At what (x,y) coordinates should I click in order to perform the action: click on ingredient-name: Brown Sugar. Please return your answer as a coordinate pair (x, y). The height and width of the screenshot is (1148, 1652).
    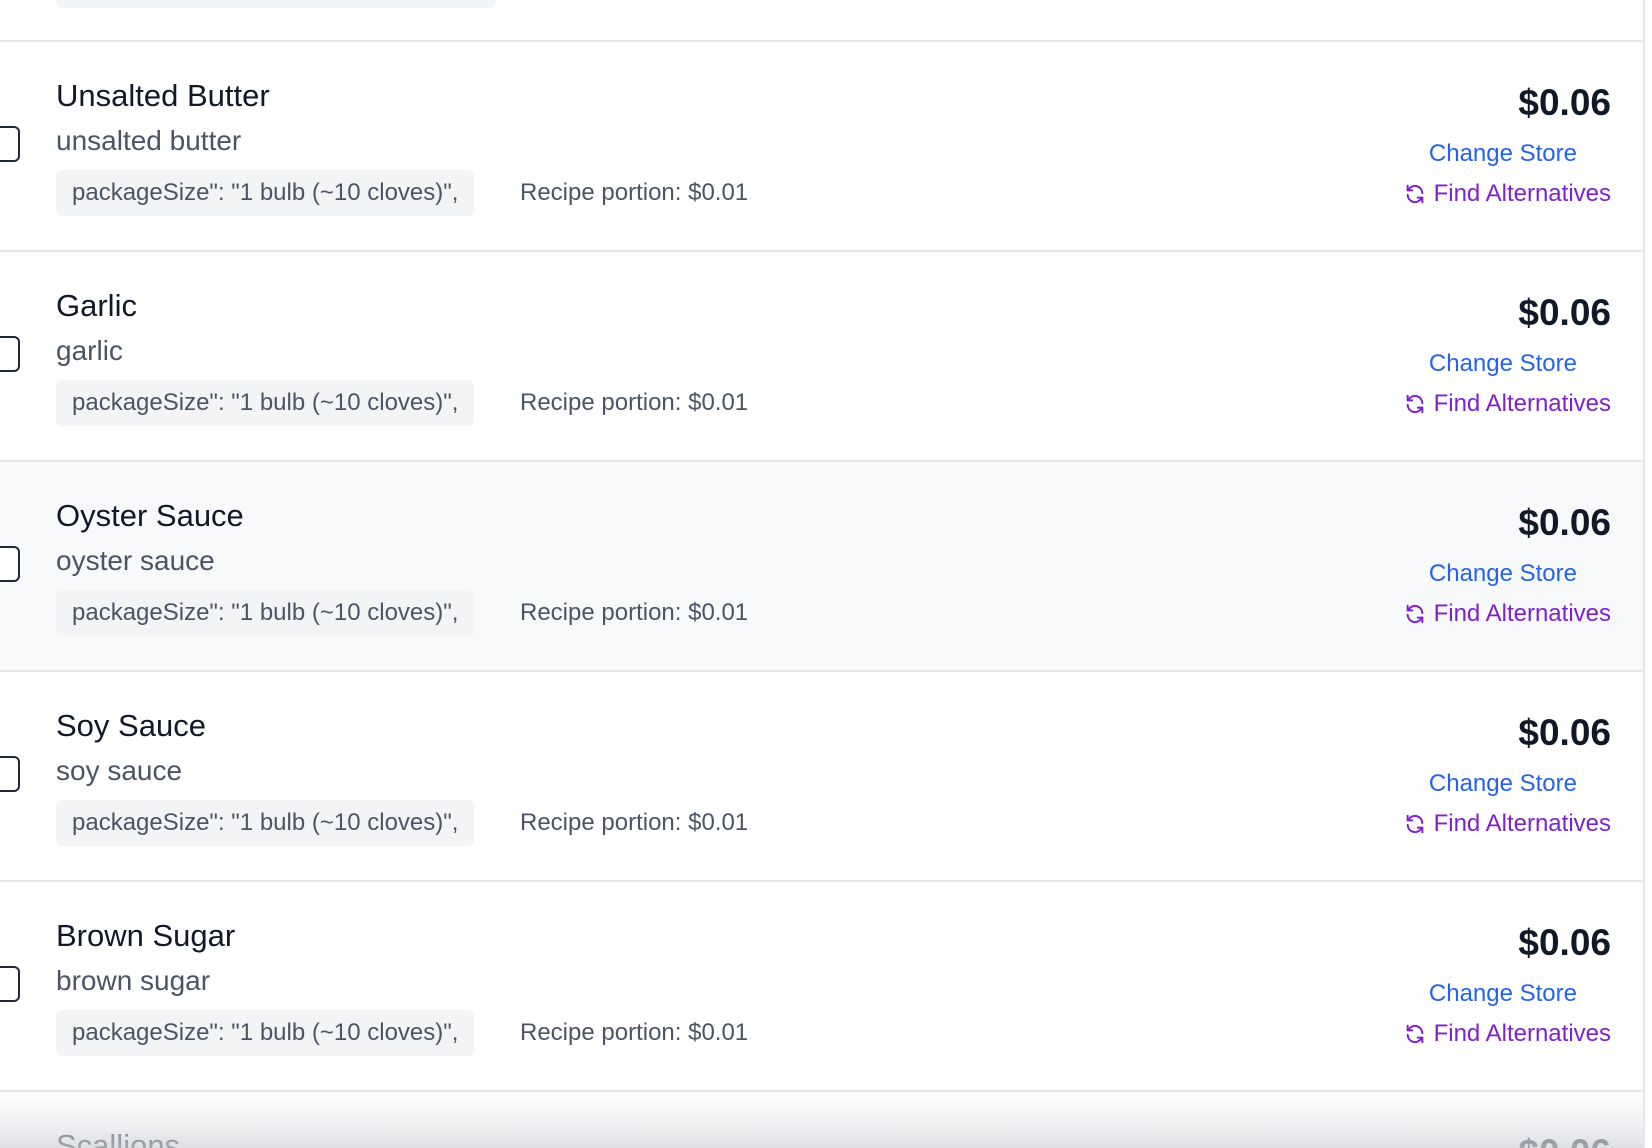
    Looking at the image, I should click on (146, 935).